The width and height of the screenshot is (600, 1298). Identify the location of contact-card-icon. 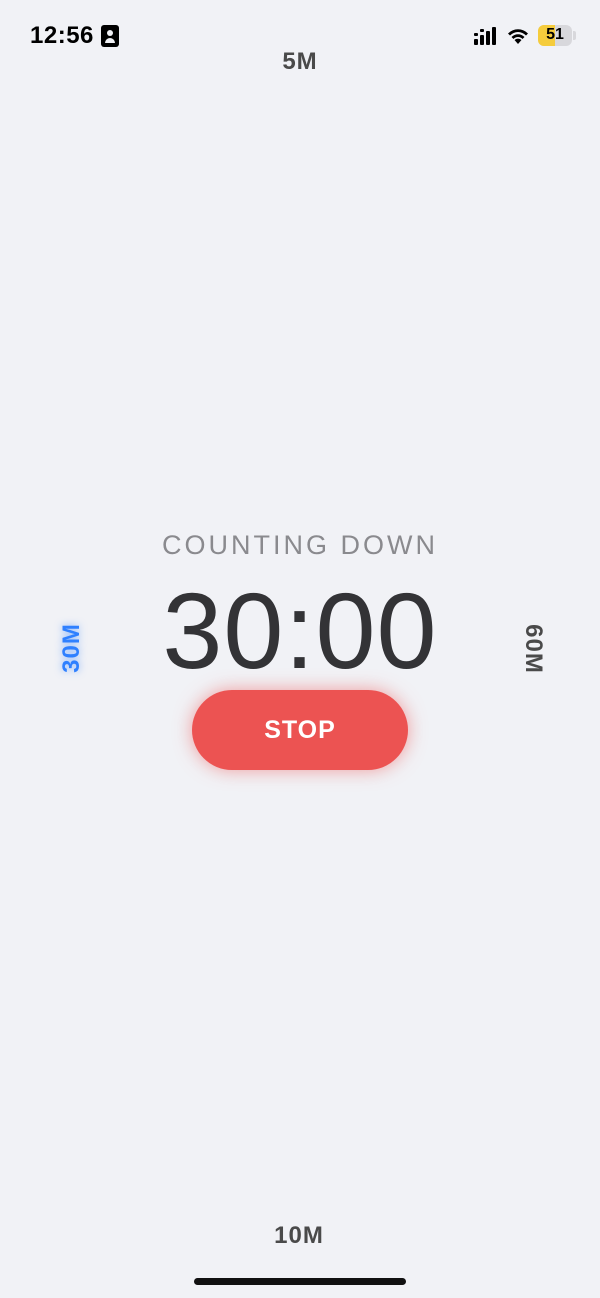
(110, 36).